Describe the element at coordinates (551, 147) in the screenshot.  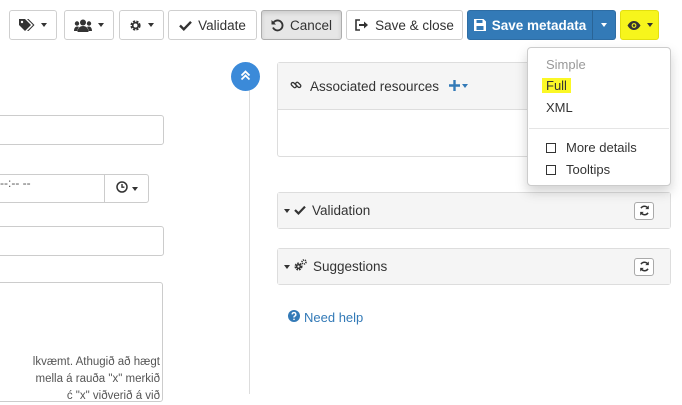
I see `more-details-checkbox` at that location.